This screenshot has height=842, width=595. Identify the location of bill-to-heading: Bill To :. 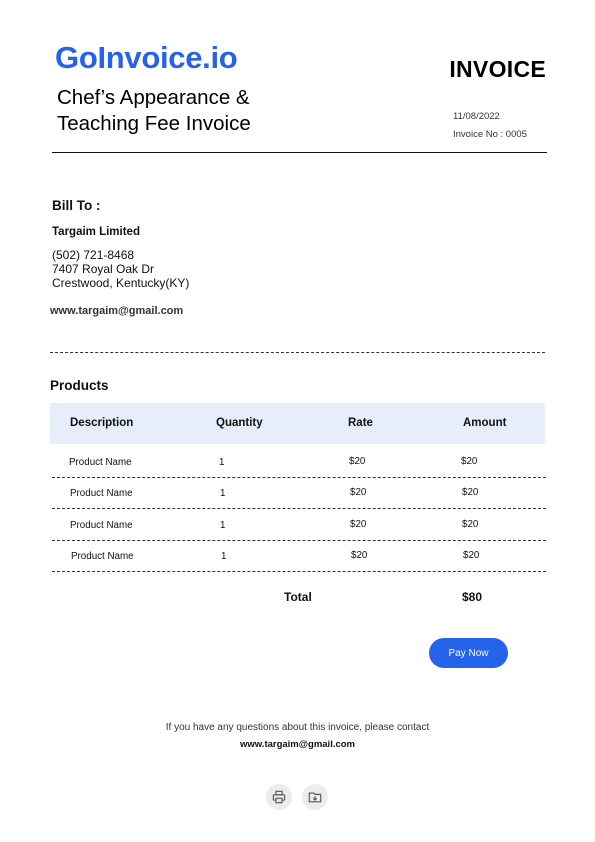
(76, 205).